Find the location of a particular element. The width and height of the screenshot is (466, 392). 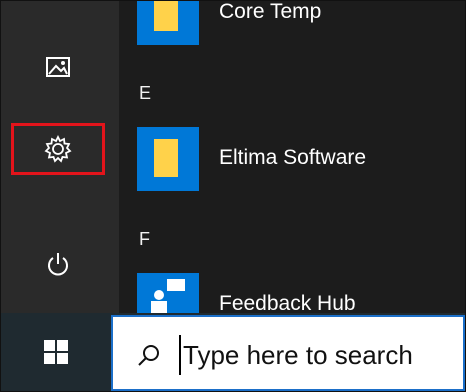

gear-icon is located at coordinates (58, 148).